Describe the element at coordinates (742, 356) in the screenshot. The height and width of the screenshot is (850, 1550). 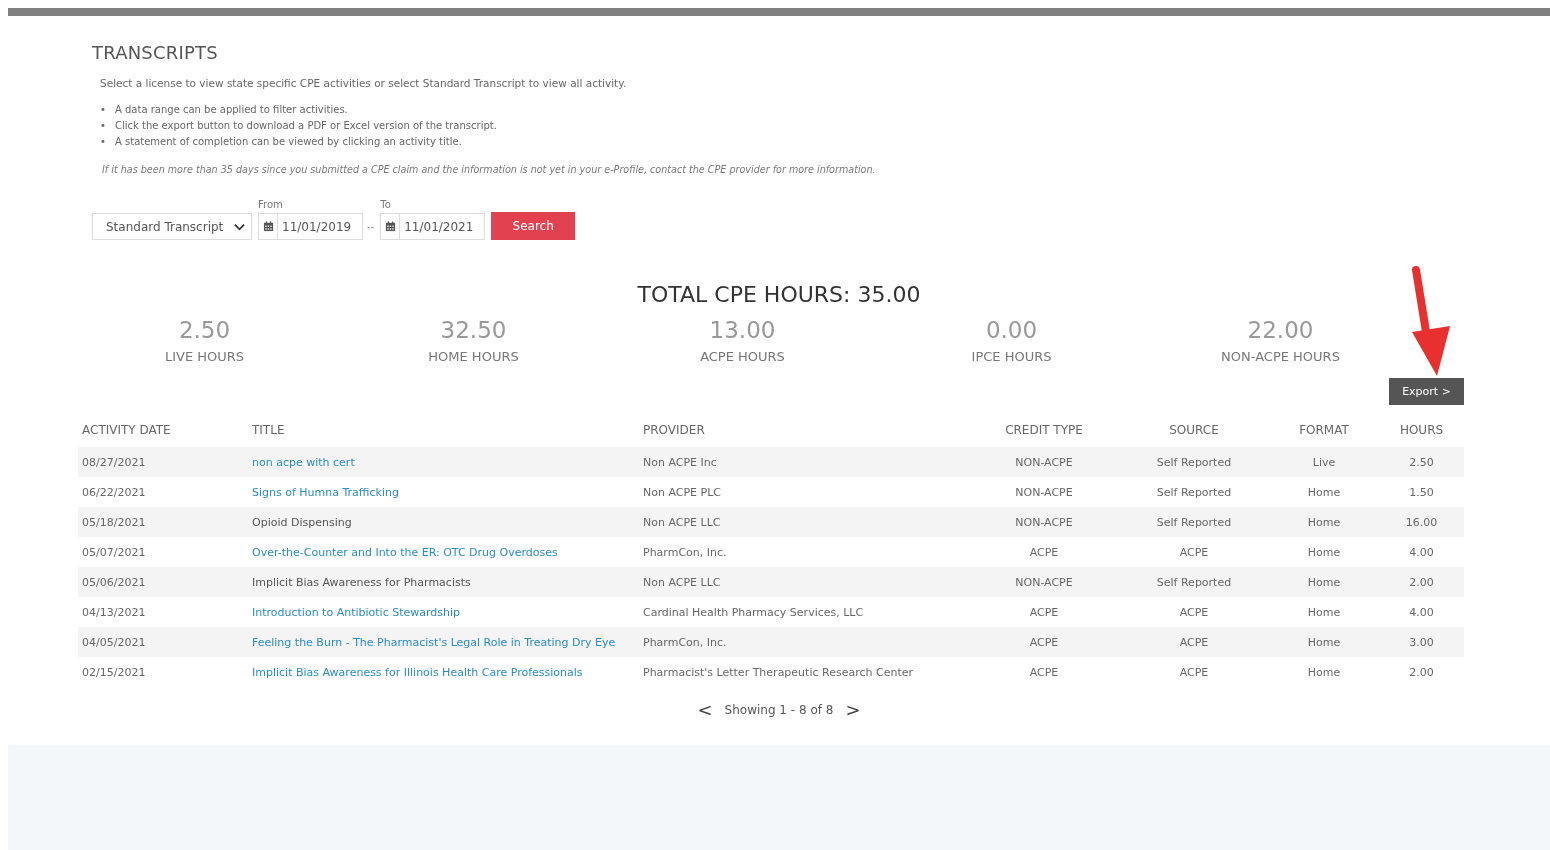
I see `stat-label: ACPE HOURS` at that location.